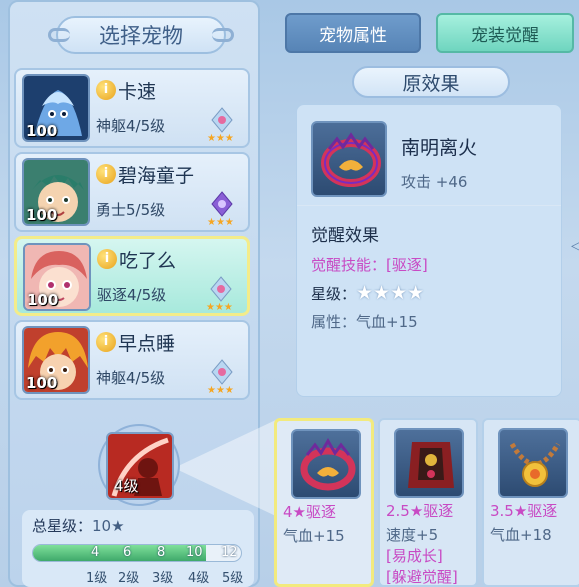  What do you see at coordinates (131, 210) in the screenshot?
I see `pet-rank: 勇士5/5级` at bounding box center [131, 210].